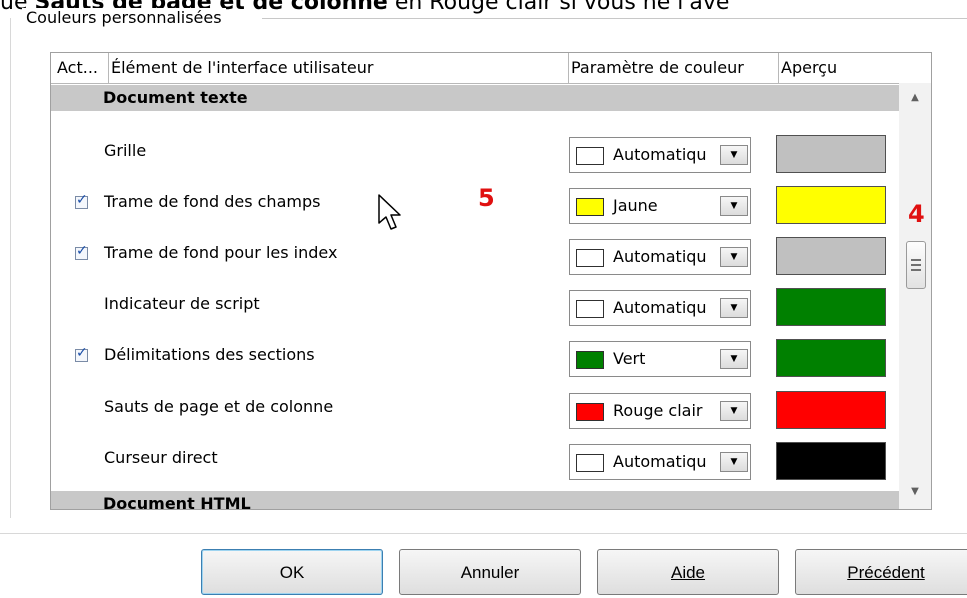  Describe the element at coordinates (475, 259) in the screenshot. I see `table-row: ✓ Trame de fond pour les index Automatiqu ▼` at that location.